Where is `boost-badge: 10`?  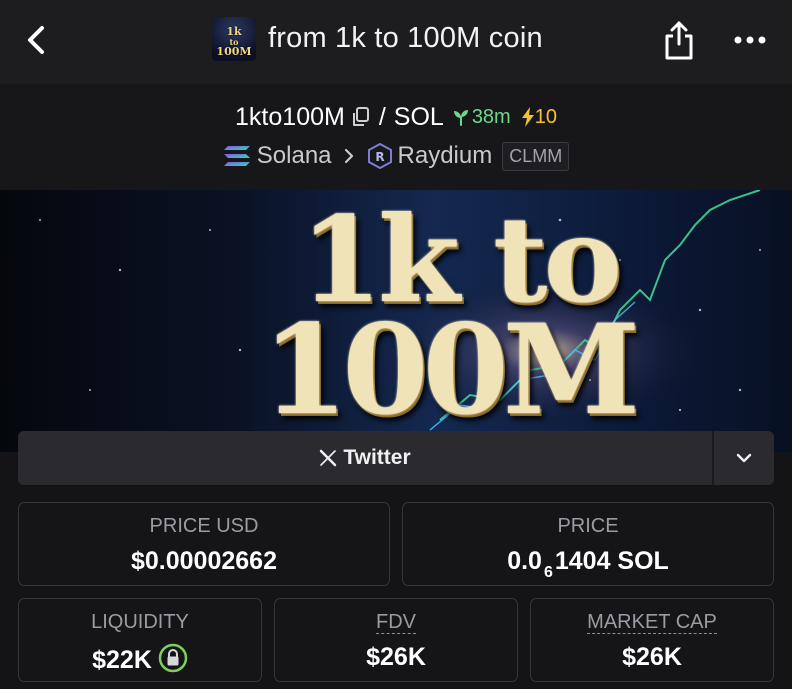 boost-badge: 10 is located at coordinates (539, 117).